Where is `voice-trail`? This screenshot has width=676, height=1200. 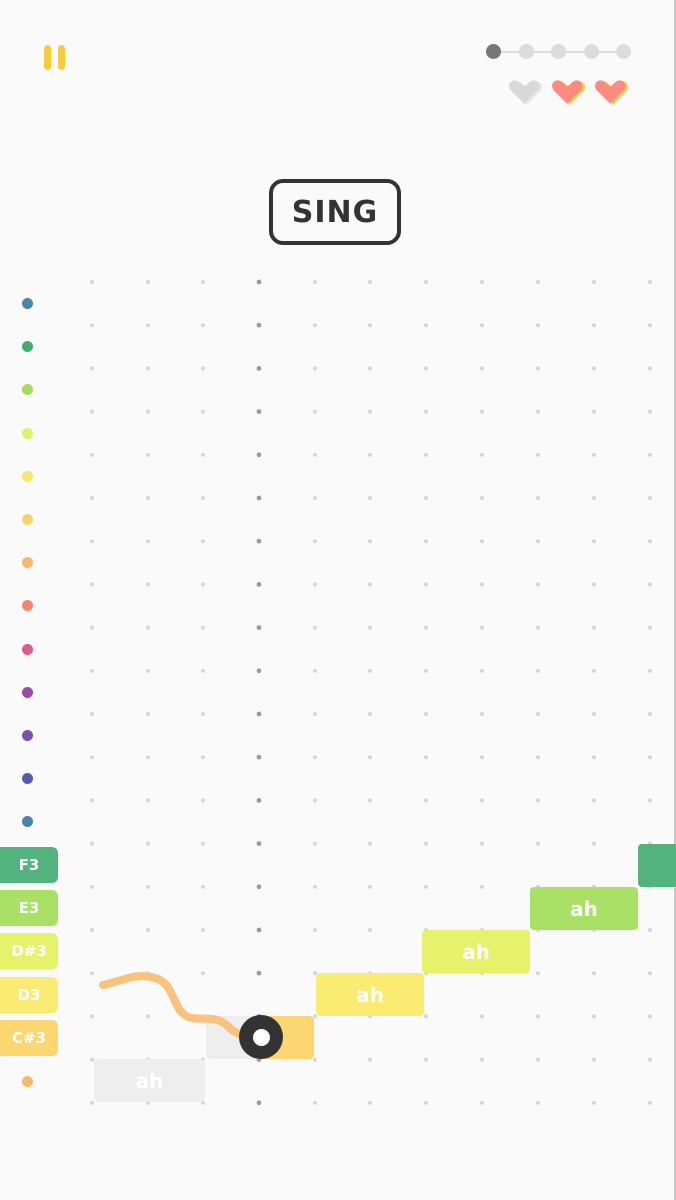 voice-trail is located at coordinates (182, 1006).